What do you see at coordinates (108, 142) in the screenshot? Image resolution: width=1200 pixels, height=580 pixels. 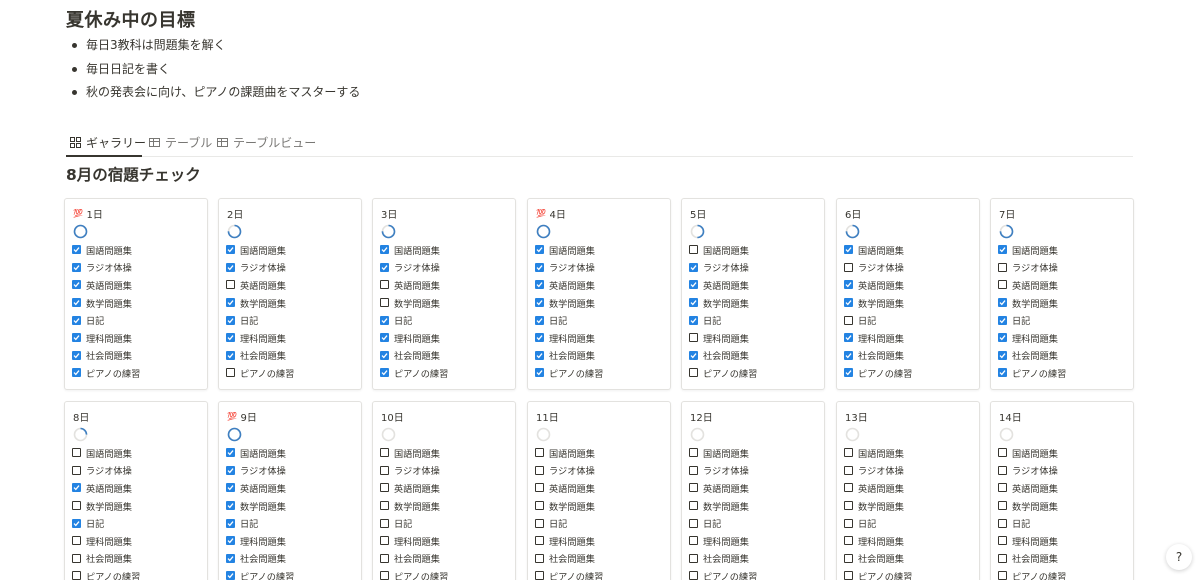 I see `tab-gallery: ギャラリー` at bounding box center [108, 142].